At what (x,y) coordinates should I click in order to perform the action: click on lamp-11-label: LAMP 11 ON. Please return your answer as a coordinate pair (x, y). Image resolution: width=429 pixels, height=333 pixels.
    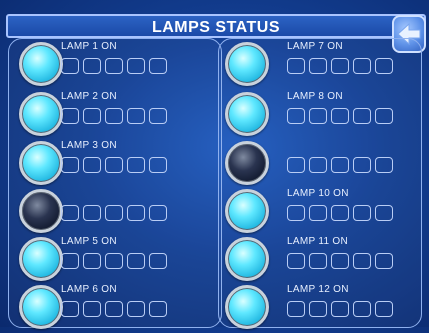
    Looking at the image, I should click on (317, 241).